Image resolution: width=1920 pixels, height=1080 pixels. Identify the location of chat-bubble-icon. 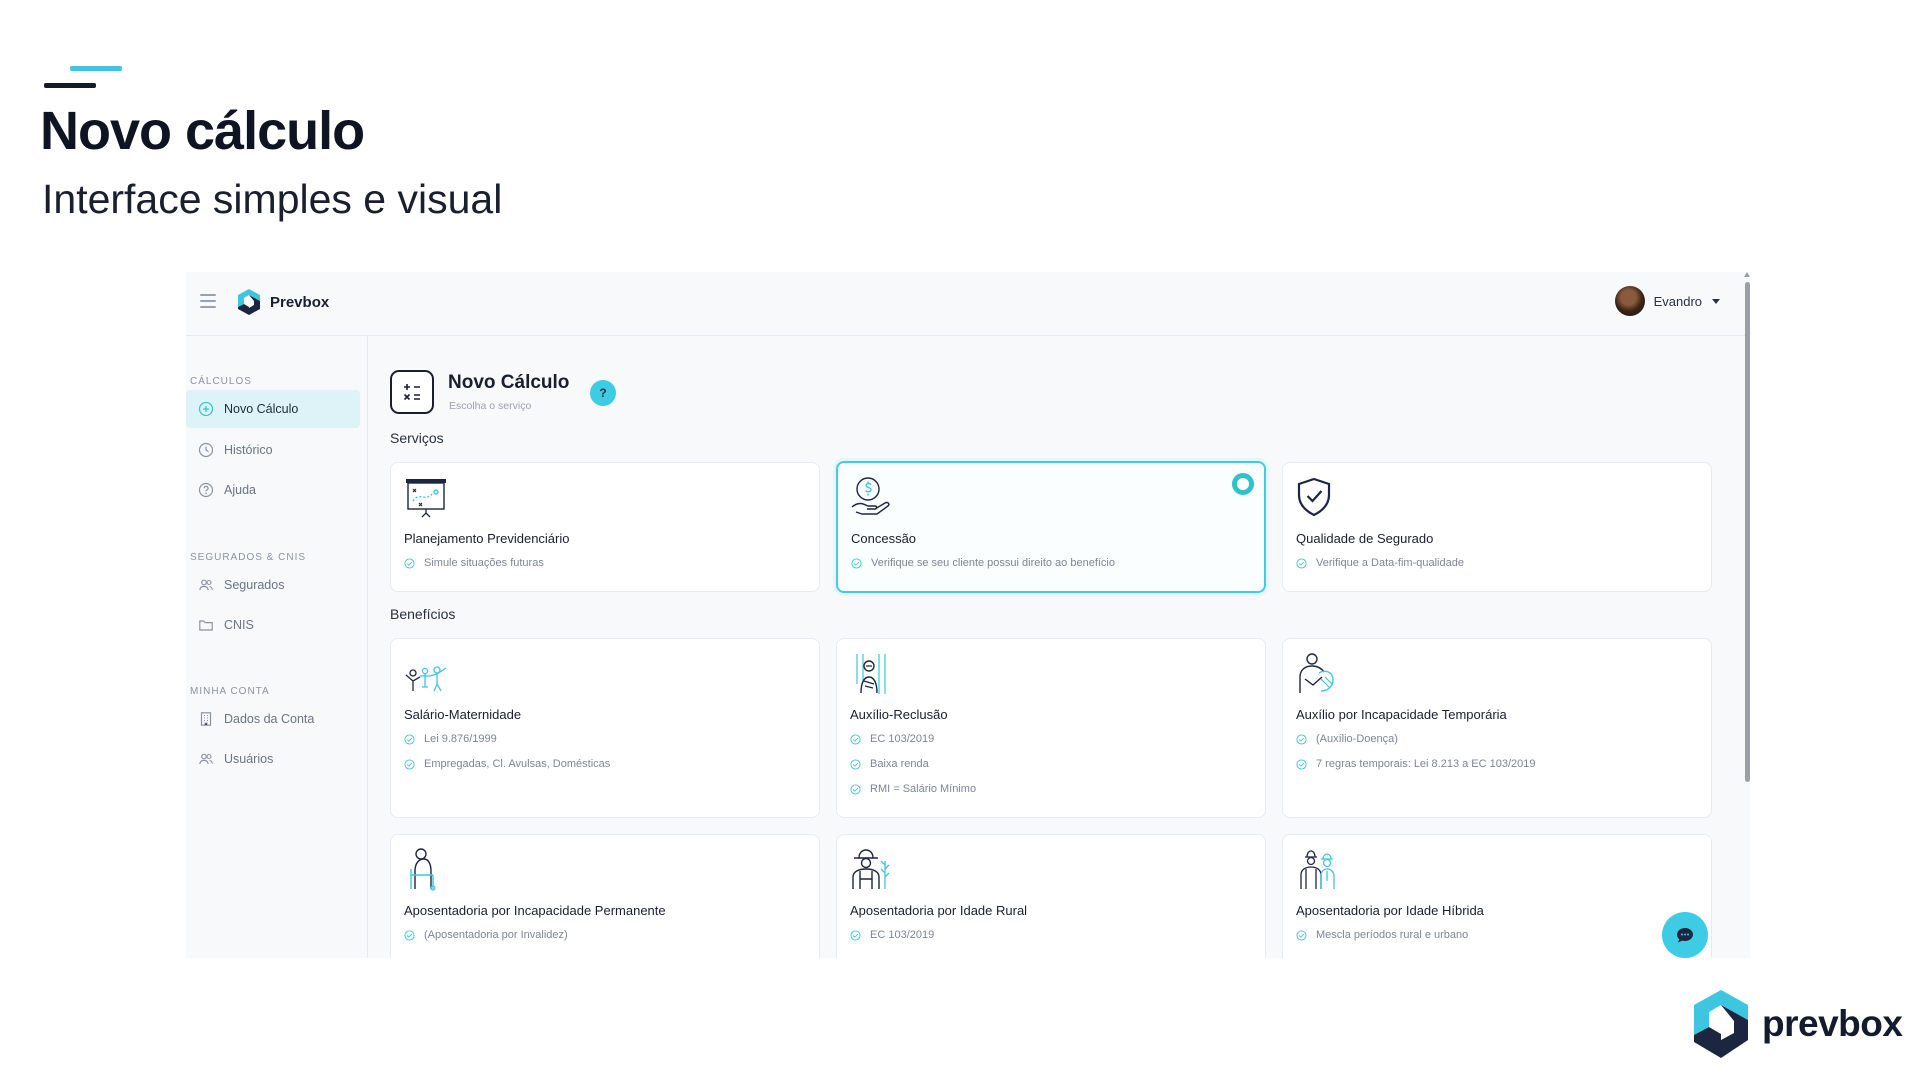
(1685, 935).